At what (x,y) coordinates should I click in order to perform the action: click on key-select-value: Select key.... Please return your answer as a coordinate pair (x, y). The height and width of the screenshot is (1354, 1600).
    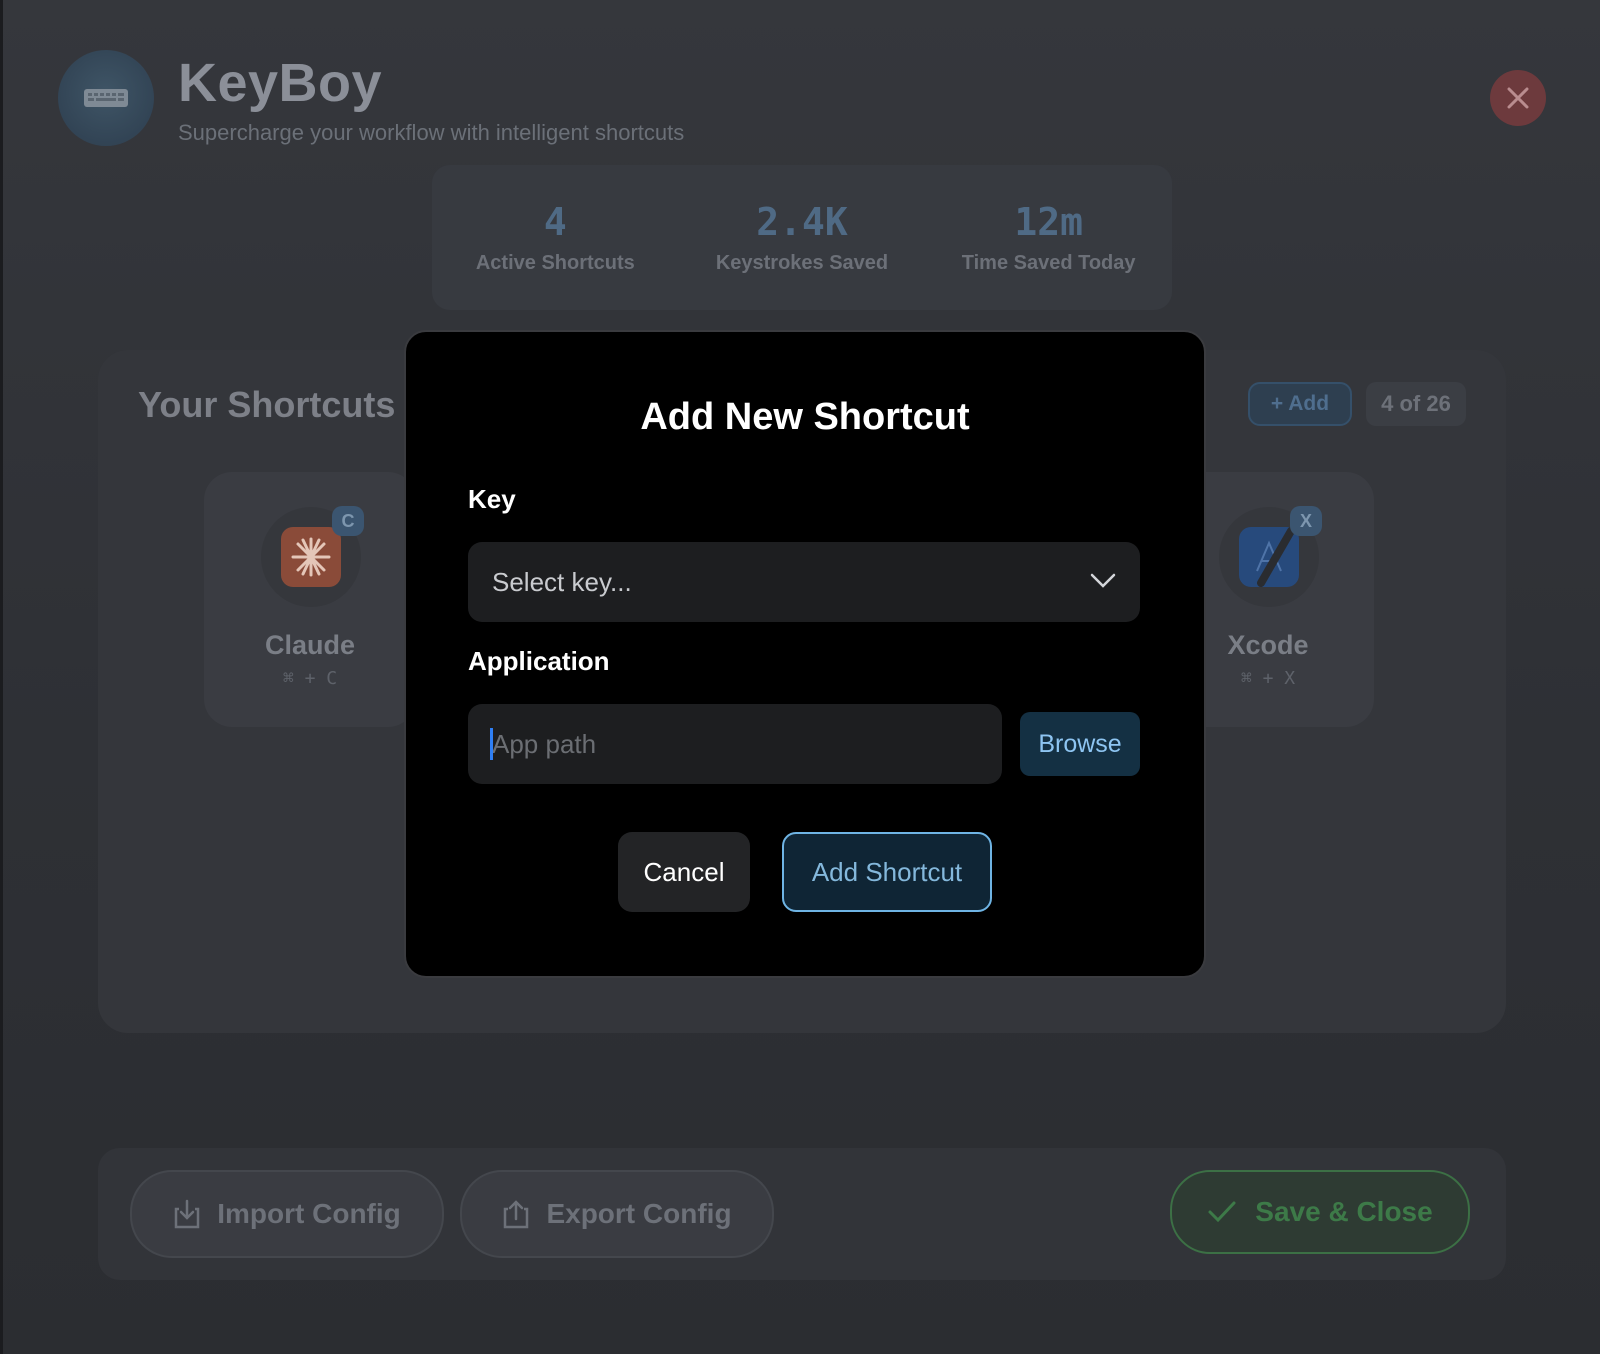
    Looking at the image, I should click on (562, 582).